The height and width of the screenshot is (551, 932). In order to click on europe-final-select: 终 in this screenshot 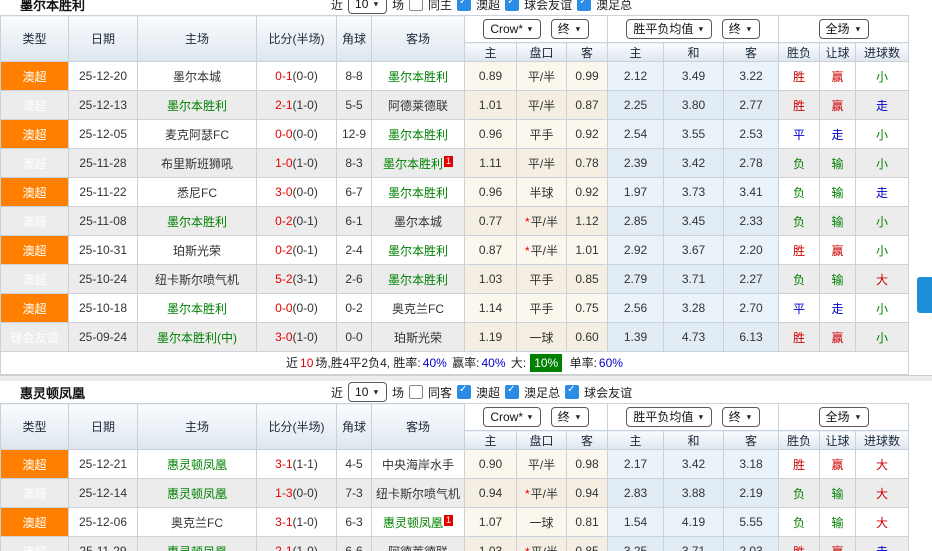, I will do `click(740, 29)`.